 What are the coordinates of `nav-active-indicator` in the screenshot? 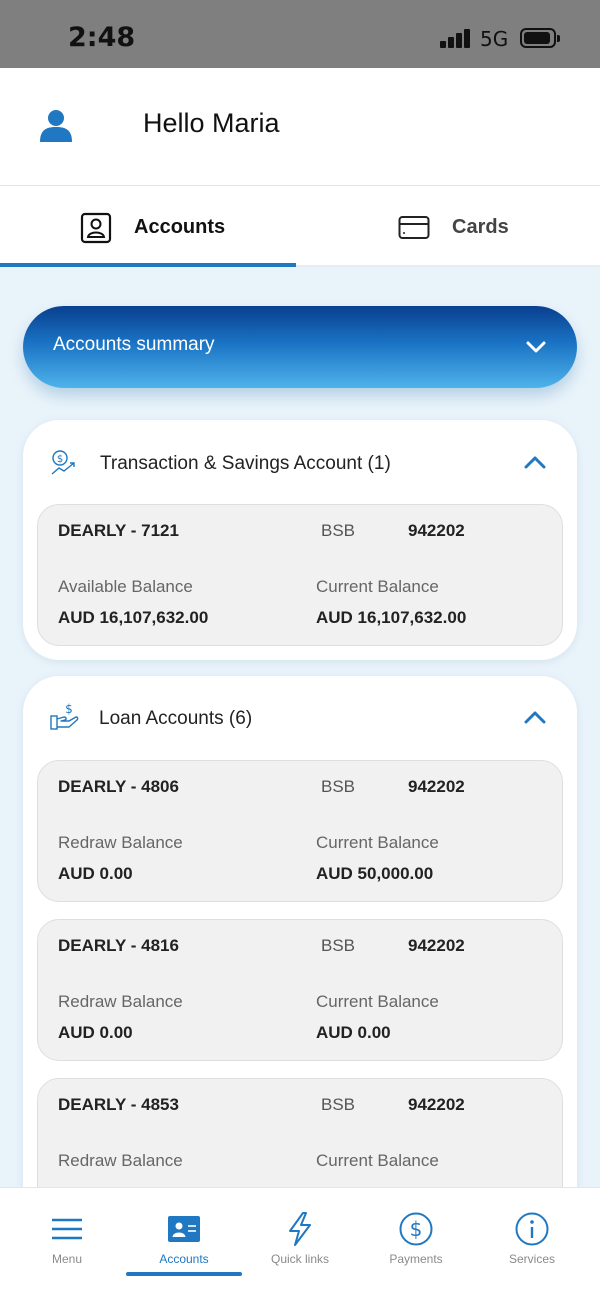 It's located at (184, 1274).